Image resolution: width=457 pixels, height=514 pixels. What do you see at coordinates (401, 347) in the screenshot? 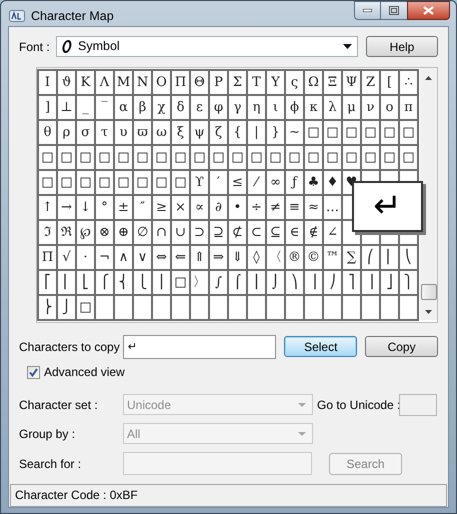
I see `copy-button: Copy` at bounding box center [401, 347].